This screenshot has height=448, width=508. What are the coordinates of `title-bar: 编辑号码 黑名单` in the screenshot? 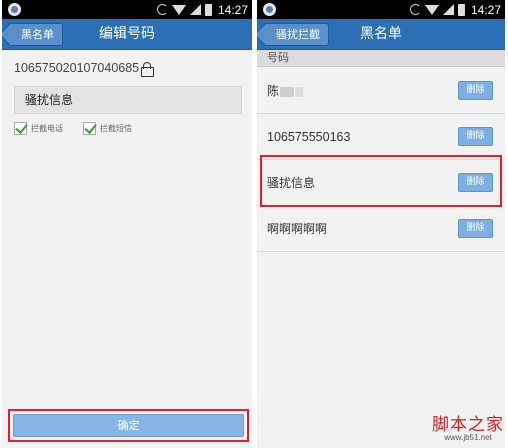 It's located at (127, 34).